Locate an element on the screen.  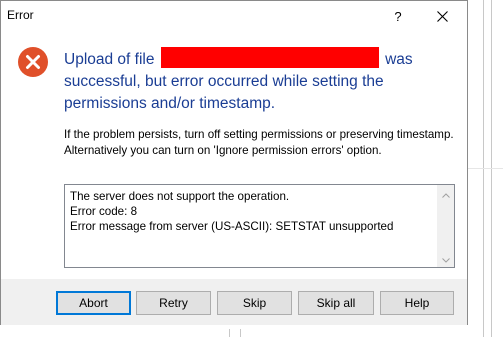
chevron-down-icon is located at coordinates (445, 260).